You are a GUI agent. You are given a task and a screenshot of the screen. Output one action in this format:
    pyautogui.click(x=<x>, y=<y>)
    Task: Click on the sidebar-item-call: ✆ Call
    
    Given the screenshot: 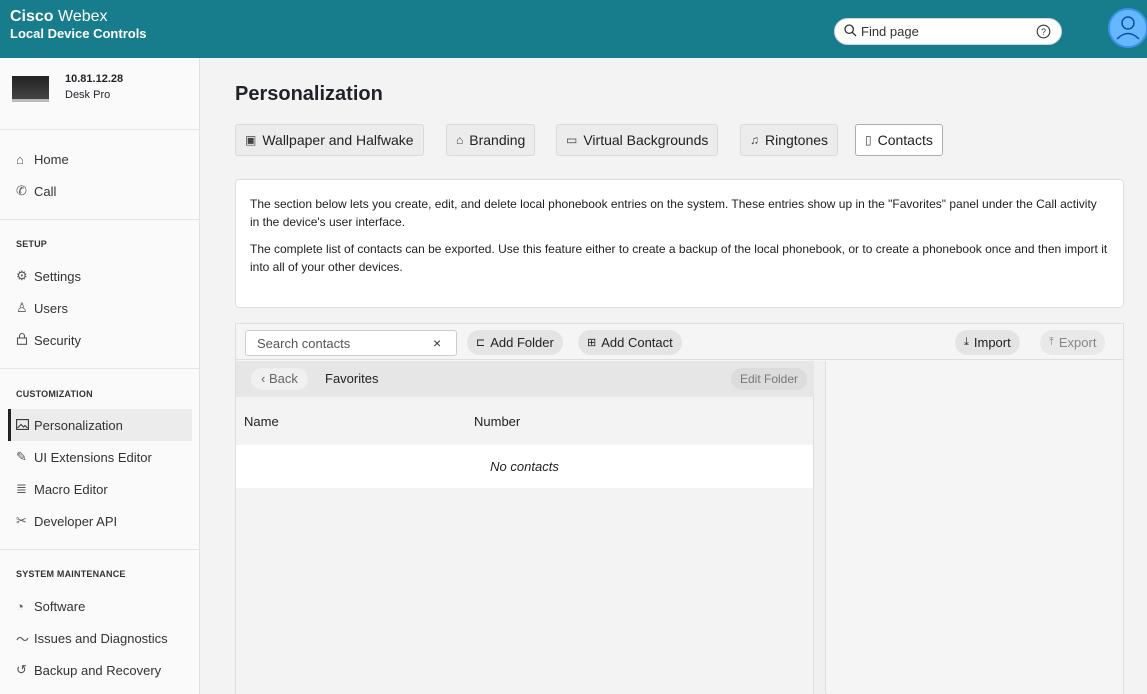 What is the action you would take?
    pyautogui.click(x=100, y=191)
    